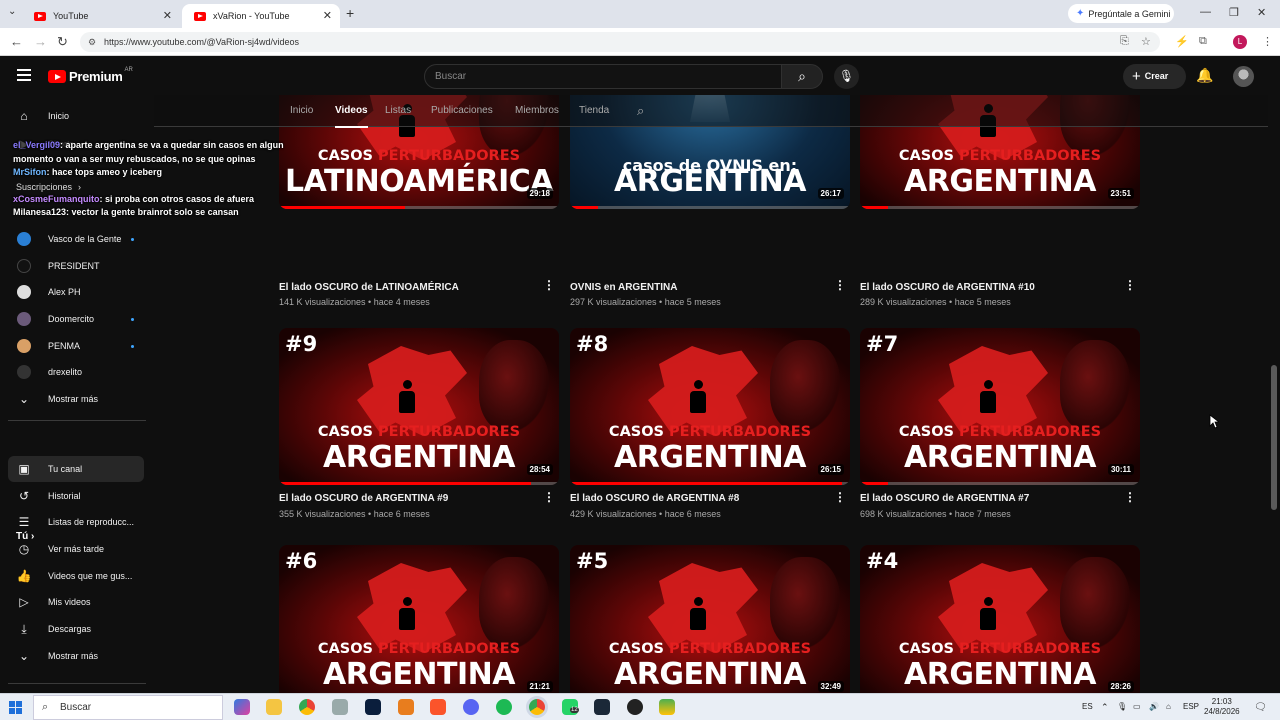  Describe the element at coordinates (354, 514) in the screenshot. I see `video-meta: 355 K visualizaciones • hace 6 meses` at that location.